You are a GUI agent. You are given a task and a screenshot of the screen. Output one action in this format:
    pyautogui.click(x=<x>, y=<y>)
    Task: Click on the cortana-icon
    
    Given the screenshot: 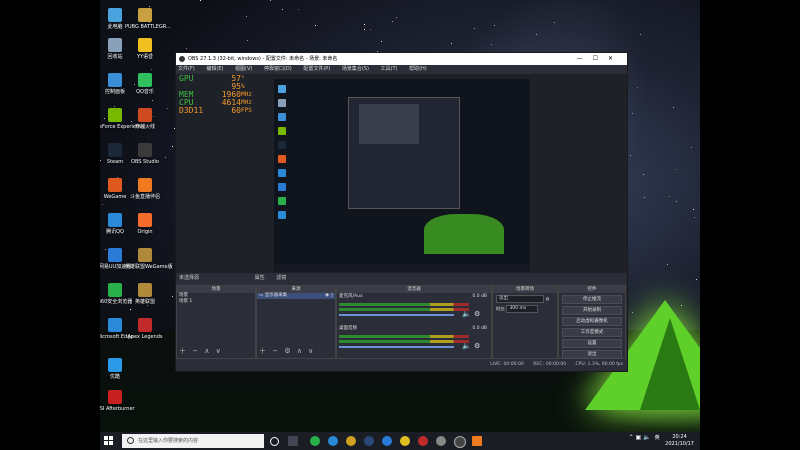 What is the action you would take?
    pyautogui.click(x=274, y=441)
    